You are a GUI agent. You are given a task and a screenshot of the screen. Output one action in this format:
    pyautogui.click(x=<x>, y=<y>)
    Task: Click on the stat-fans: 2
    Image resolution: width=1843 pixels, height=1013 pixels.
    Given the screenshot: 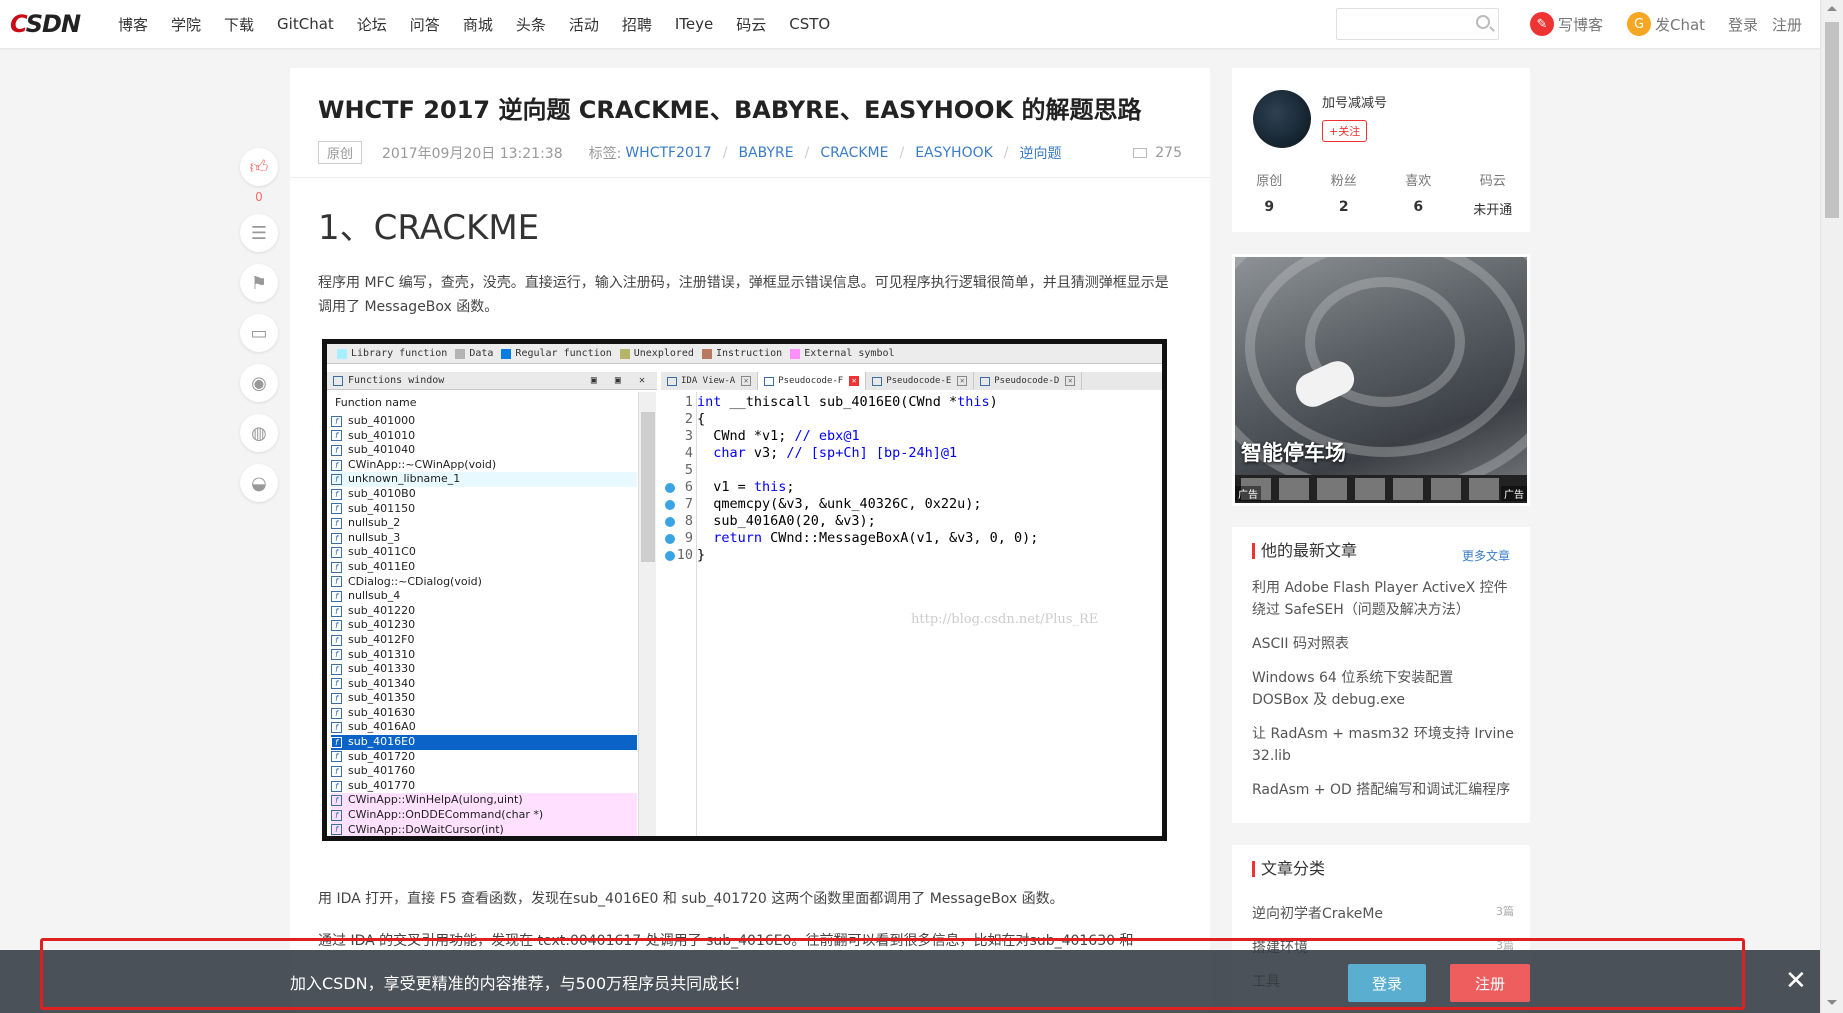 What is the action you would take?
    pyautogui.click(x=1343, y=207)
    